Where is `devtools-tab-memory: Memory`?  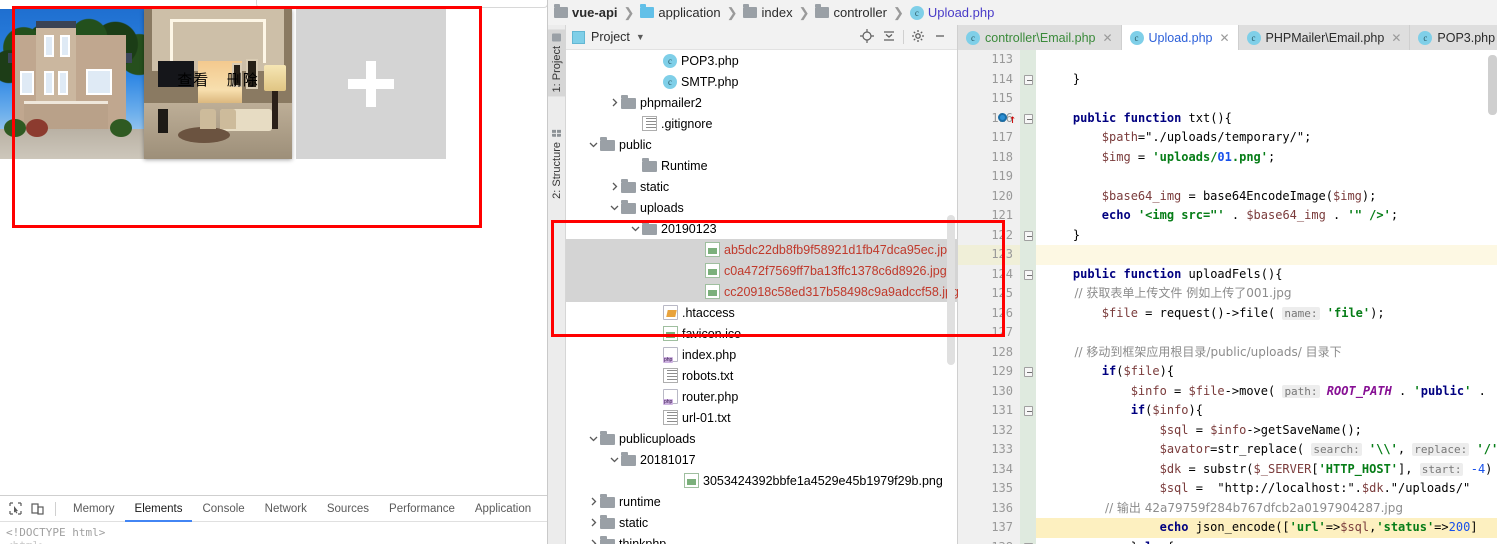 devtools-tab-memory: Memory is located at coordinates (94, 509).